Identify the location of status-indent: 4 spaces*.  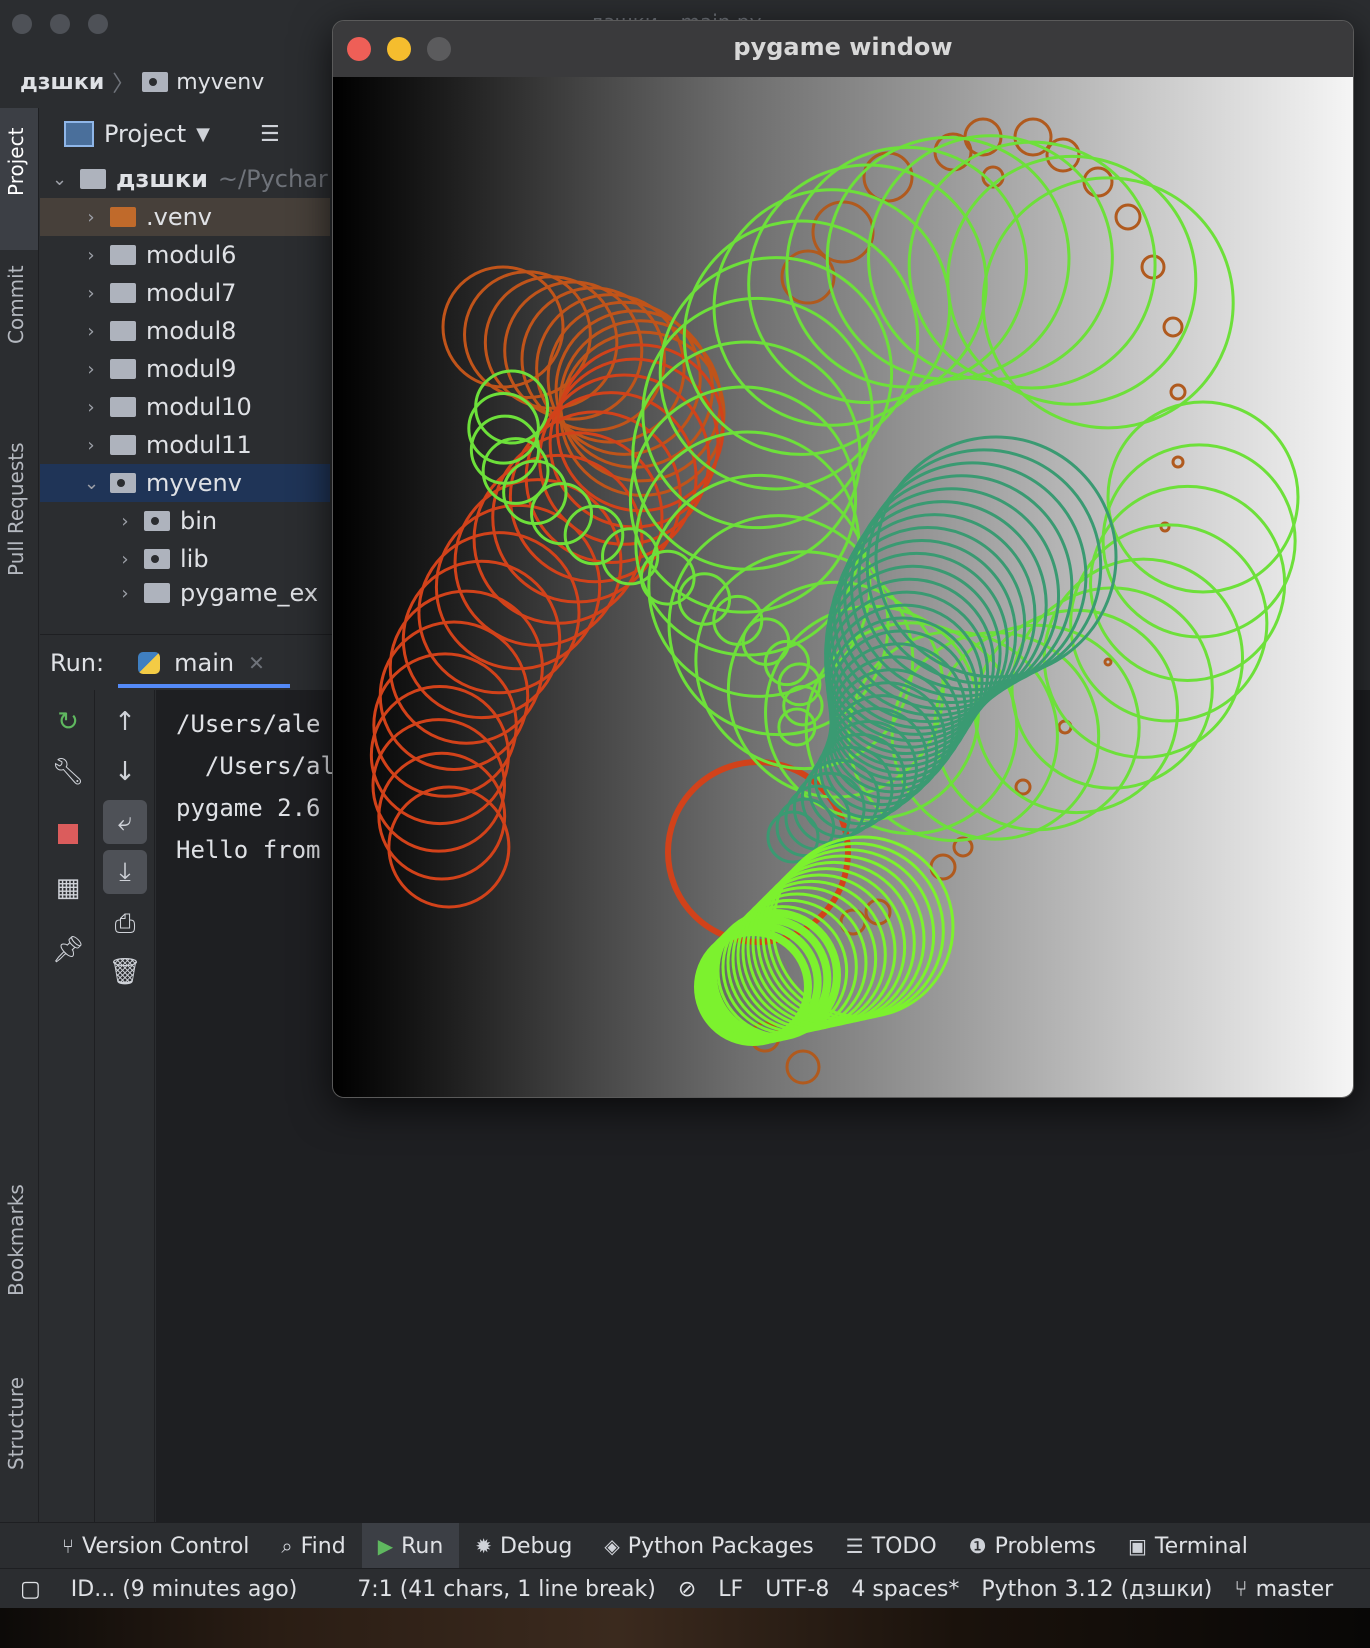
(905, 1589).